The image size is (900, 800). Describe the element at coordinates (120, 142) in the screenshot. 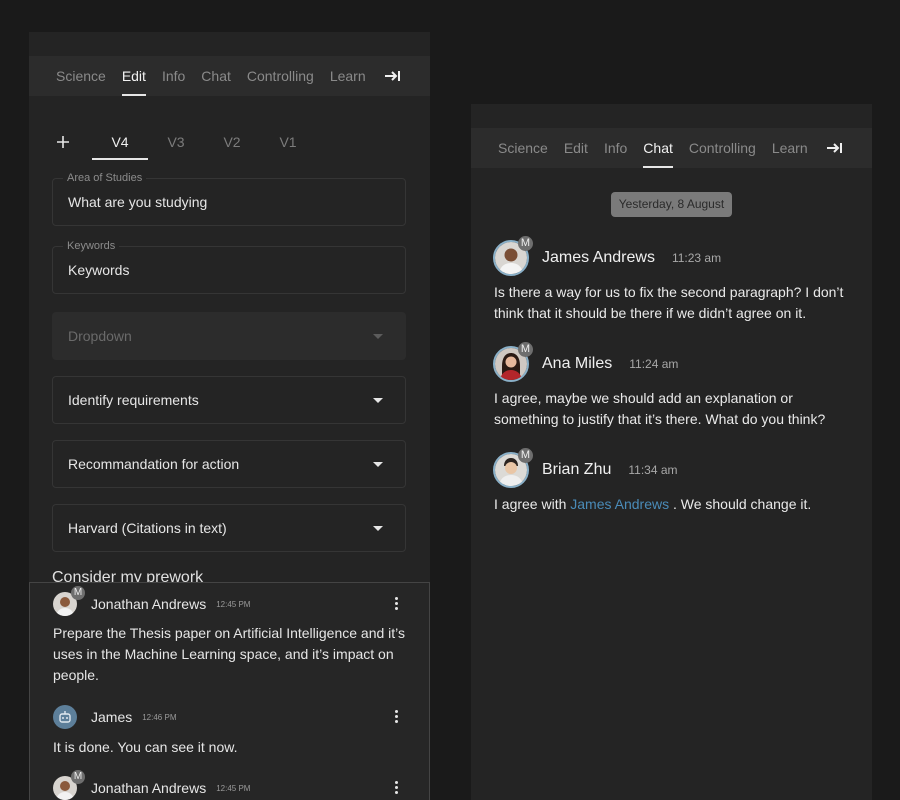

I see `version-tab-v4: V4` at that location.